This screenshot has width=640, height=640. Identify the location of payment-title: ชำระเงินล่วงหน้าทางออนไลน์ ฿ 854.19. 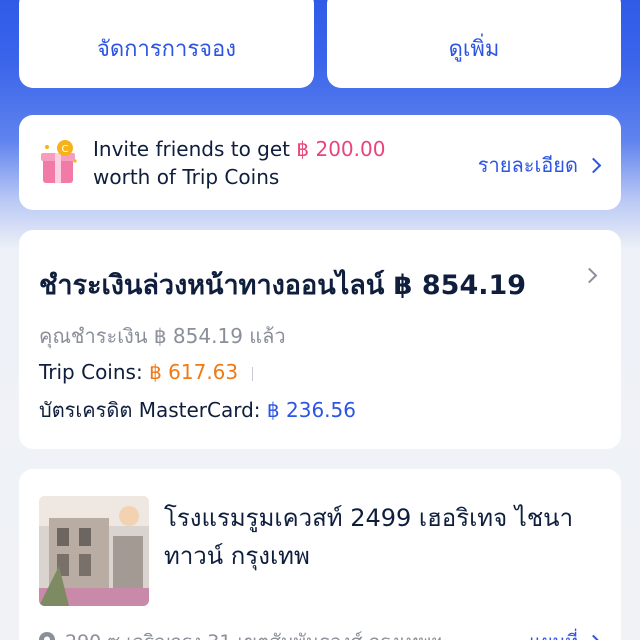
(283, 285).